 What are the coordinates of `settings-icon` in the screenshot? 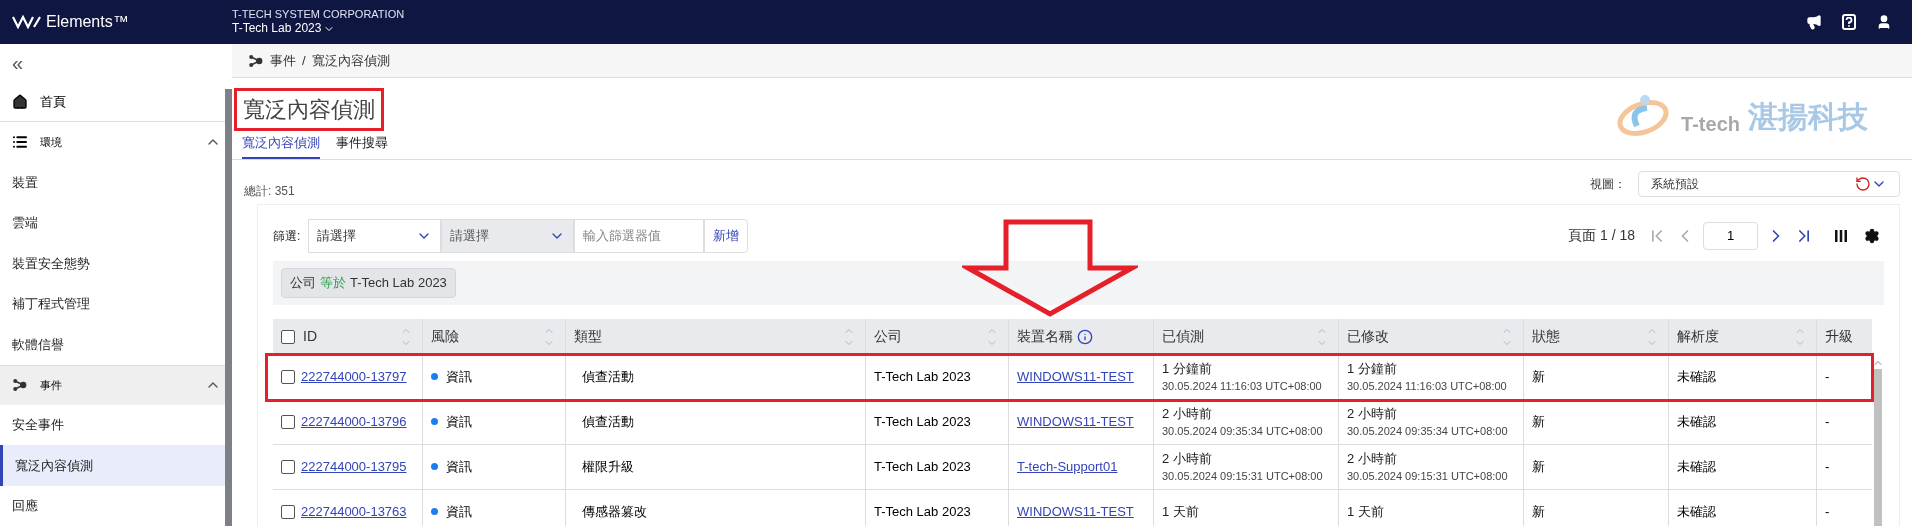 It's located at (1872, 235).